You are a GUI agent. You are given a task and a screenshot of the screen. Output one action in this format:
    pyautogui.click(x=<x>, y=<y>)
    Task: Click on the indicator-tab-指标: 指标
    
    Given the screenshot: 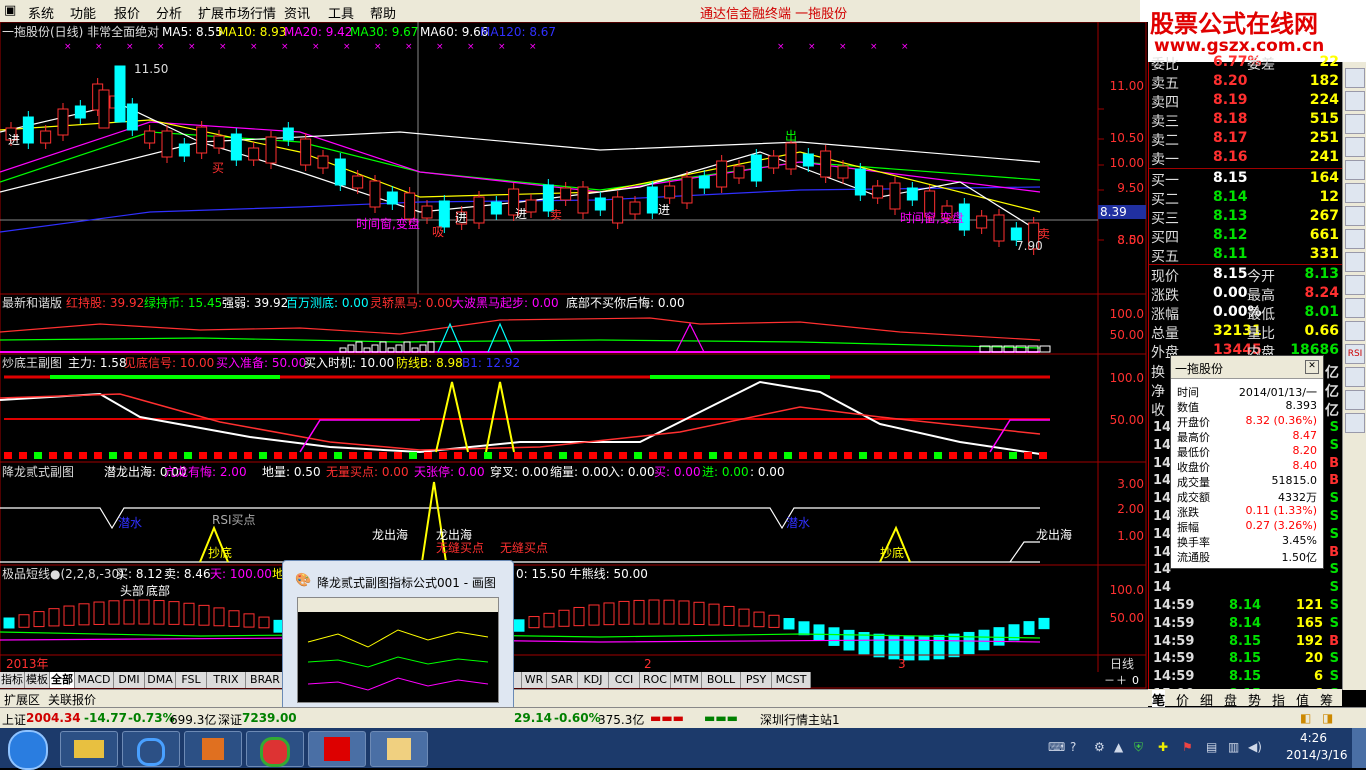 What is the action you would take?
    pyautogui.click(x=12, y=680)
    